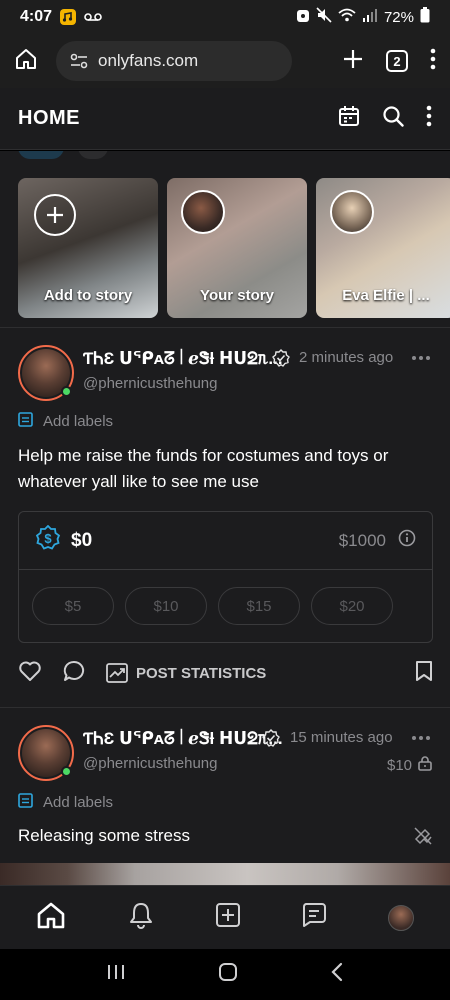 This screenshot has height=1000, width=450. What do you see at coordinates (425, 17) in the screenshot?
I see `battery-icon` at bounding box center [425, 17].